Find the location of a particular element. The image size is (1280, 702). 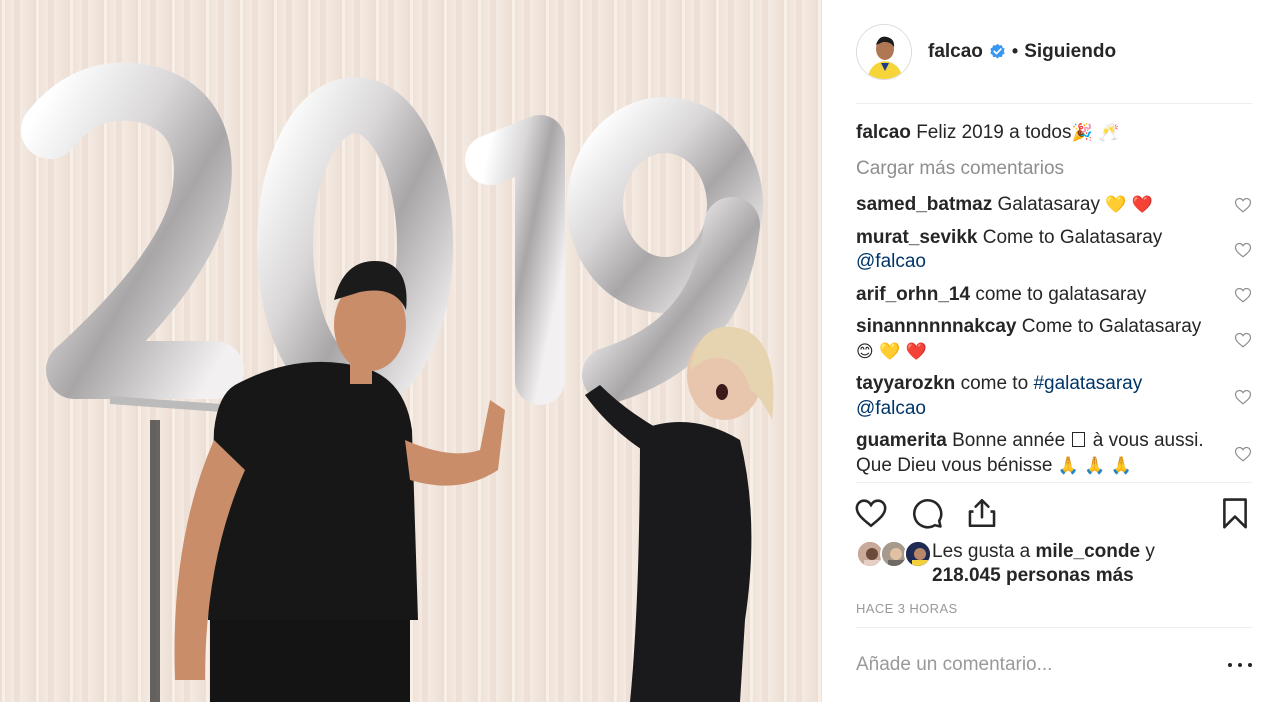

liker-avatar is located at coordinates (918, 554).